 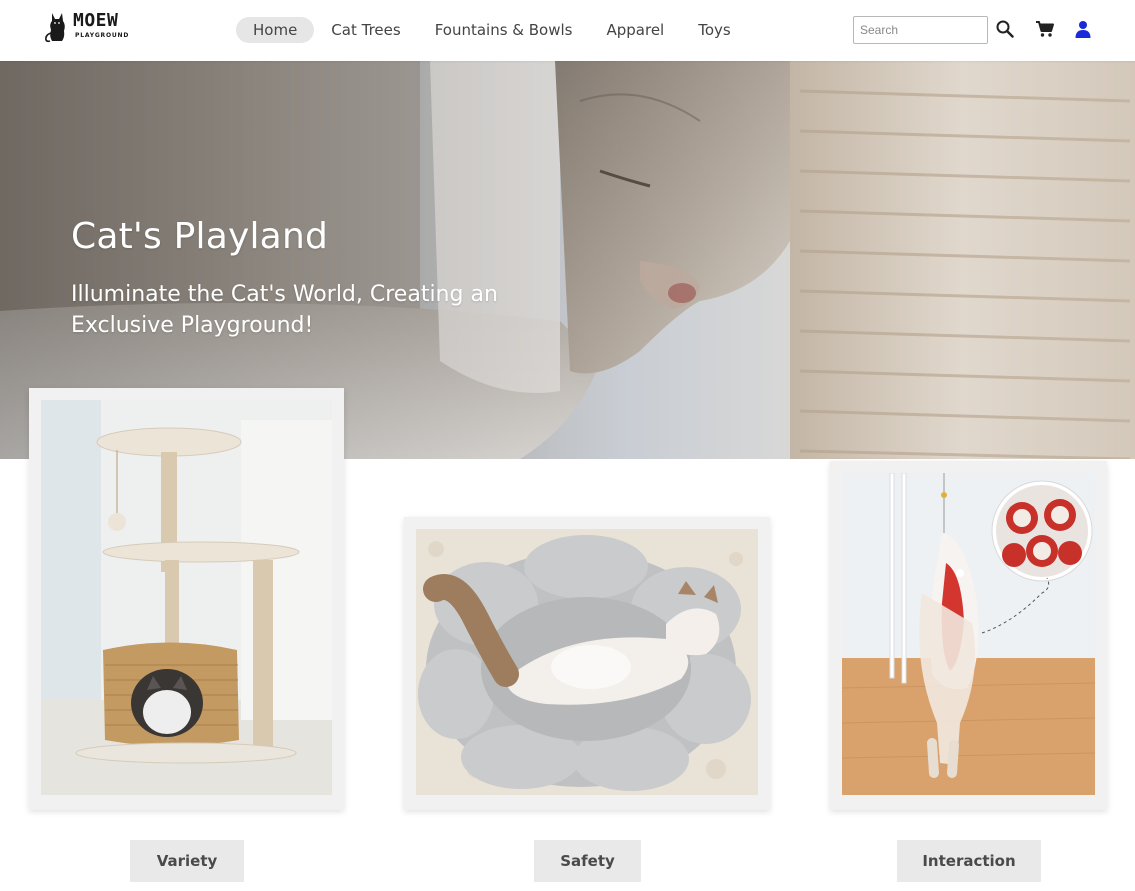 What do you see at coordinates (102, 35) in the screenshot?
I see `brand-tagline: PLAYGROUND` at bounding box center [102, 35].